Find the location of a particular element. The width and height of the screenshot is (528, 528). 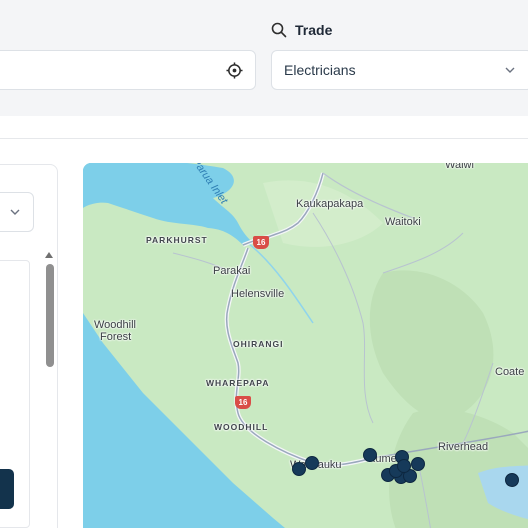

map-place-label: OHIRANGI is located at coordinates (258, 344).